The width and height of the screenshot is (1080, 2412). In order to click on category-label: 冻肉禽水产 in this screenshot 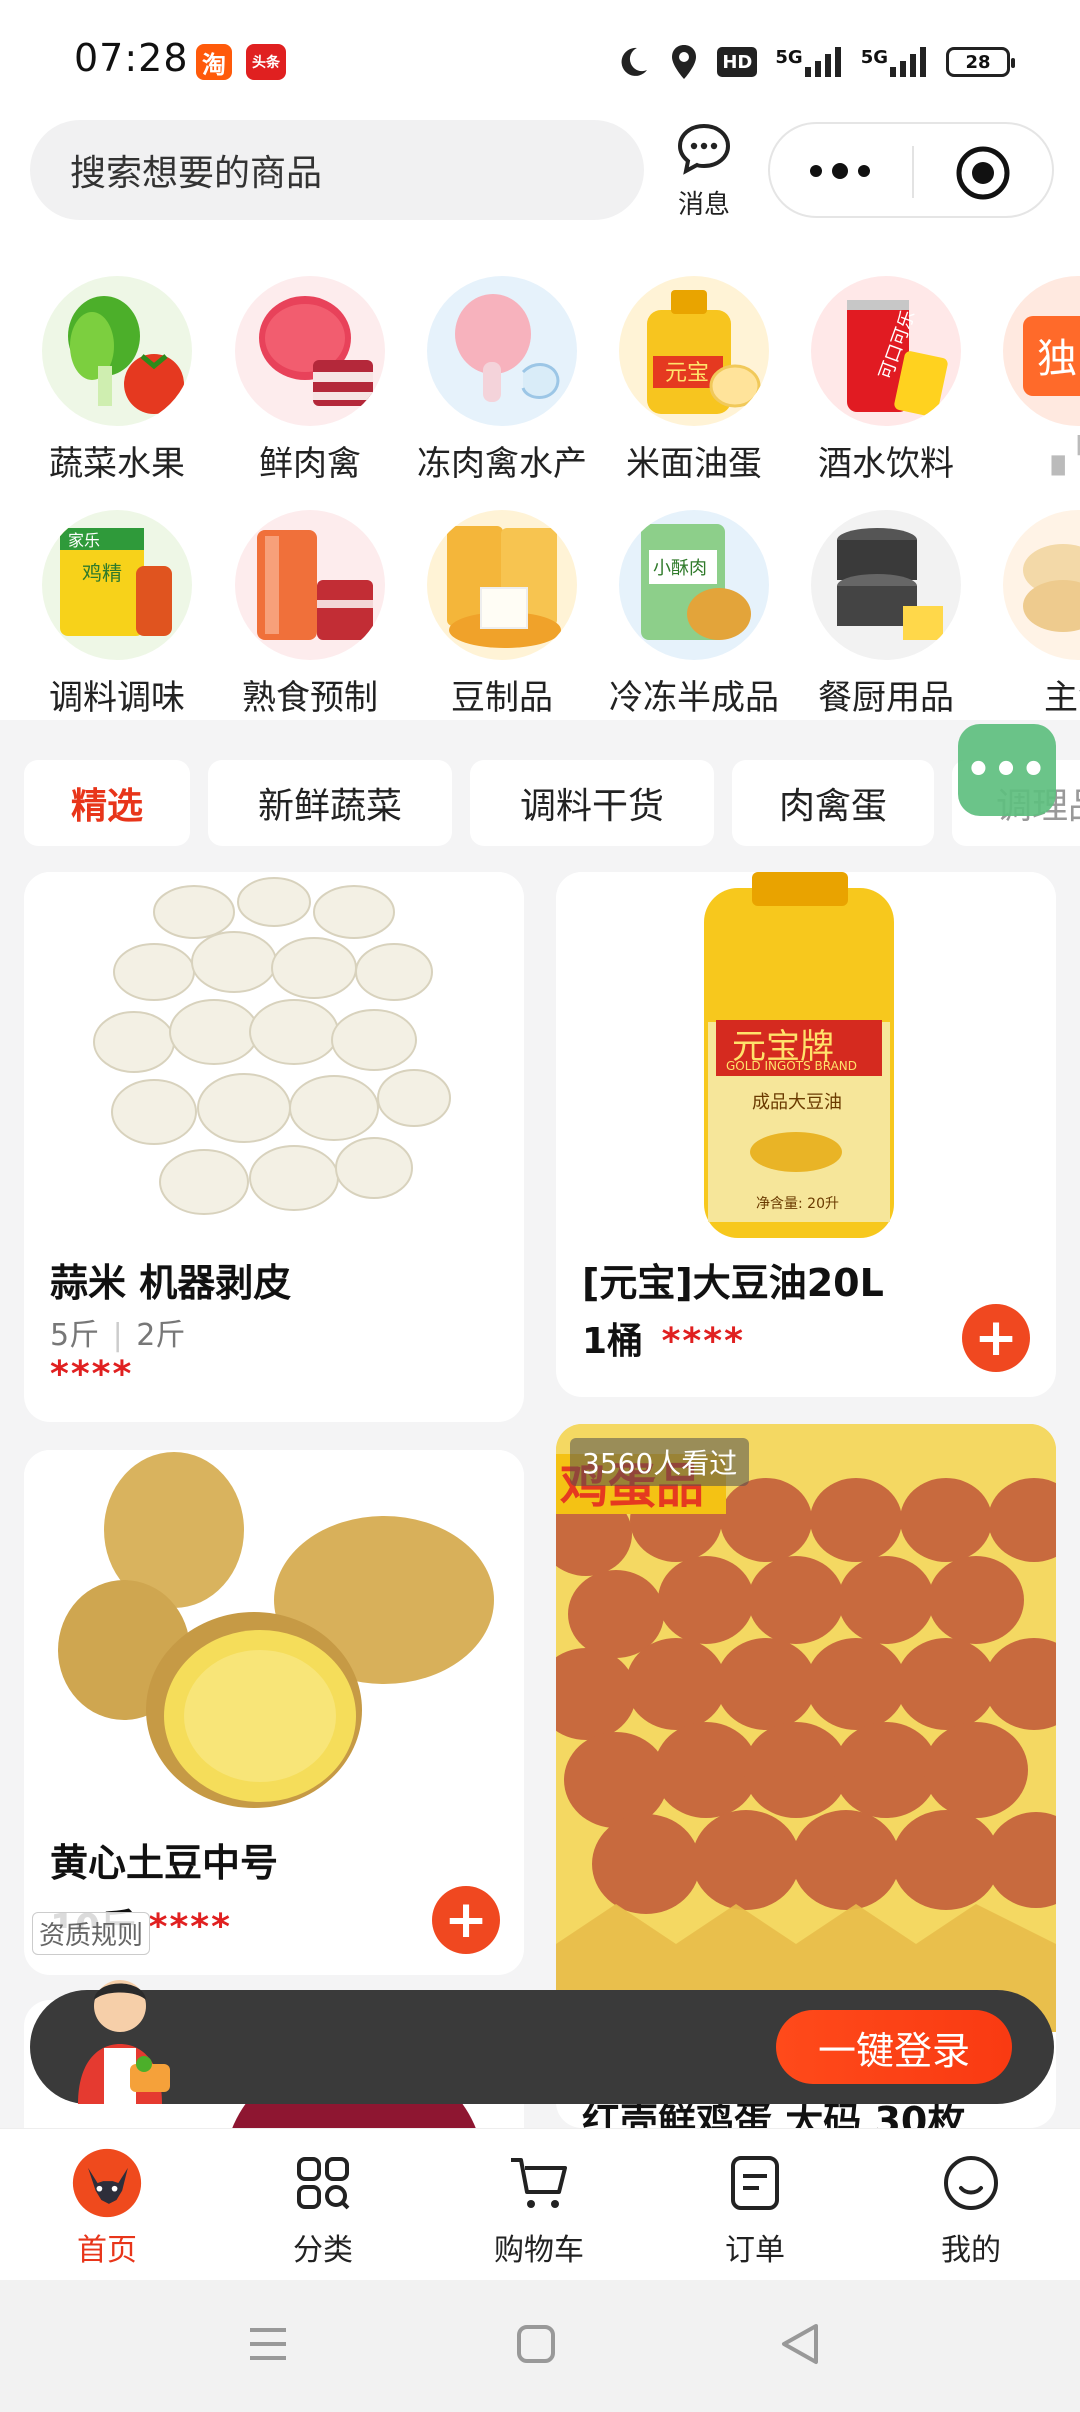, I will do `click(502, 464)`.